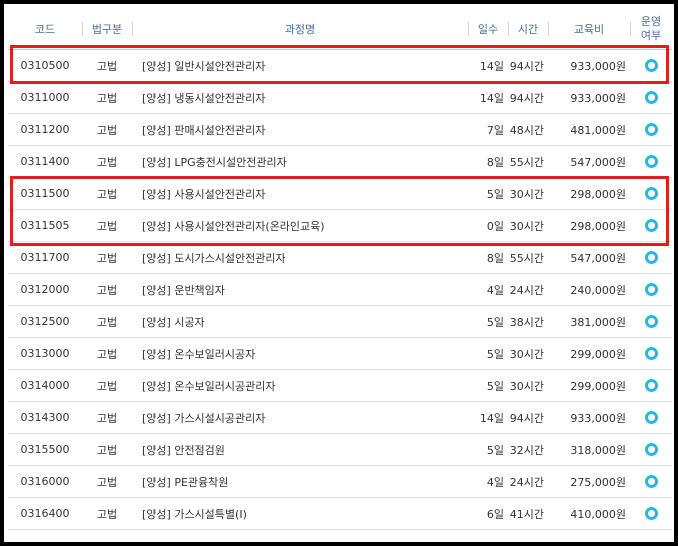  I want to click on cell-fee: 933,000원, so click(598, 418).